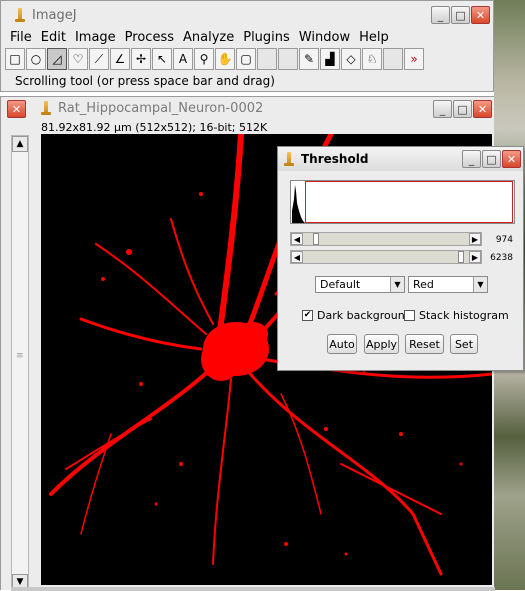 The width and height of the screenshot is (525, 591). I want to click on dark-background-checkbox: ✔ Dark background, so click(357, 315).